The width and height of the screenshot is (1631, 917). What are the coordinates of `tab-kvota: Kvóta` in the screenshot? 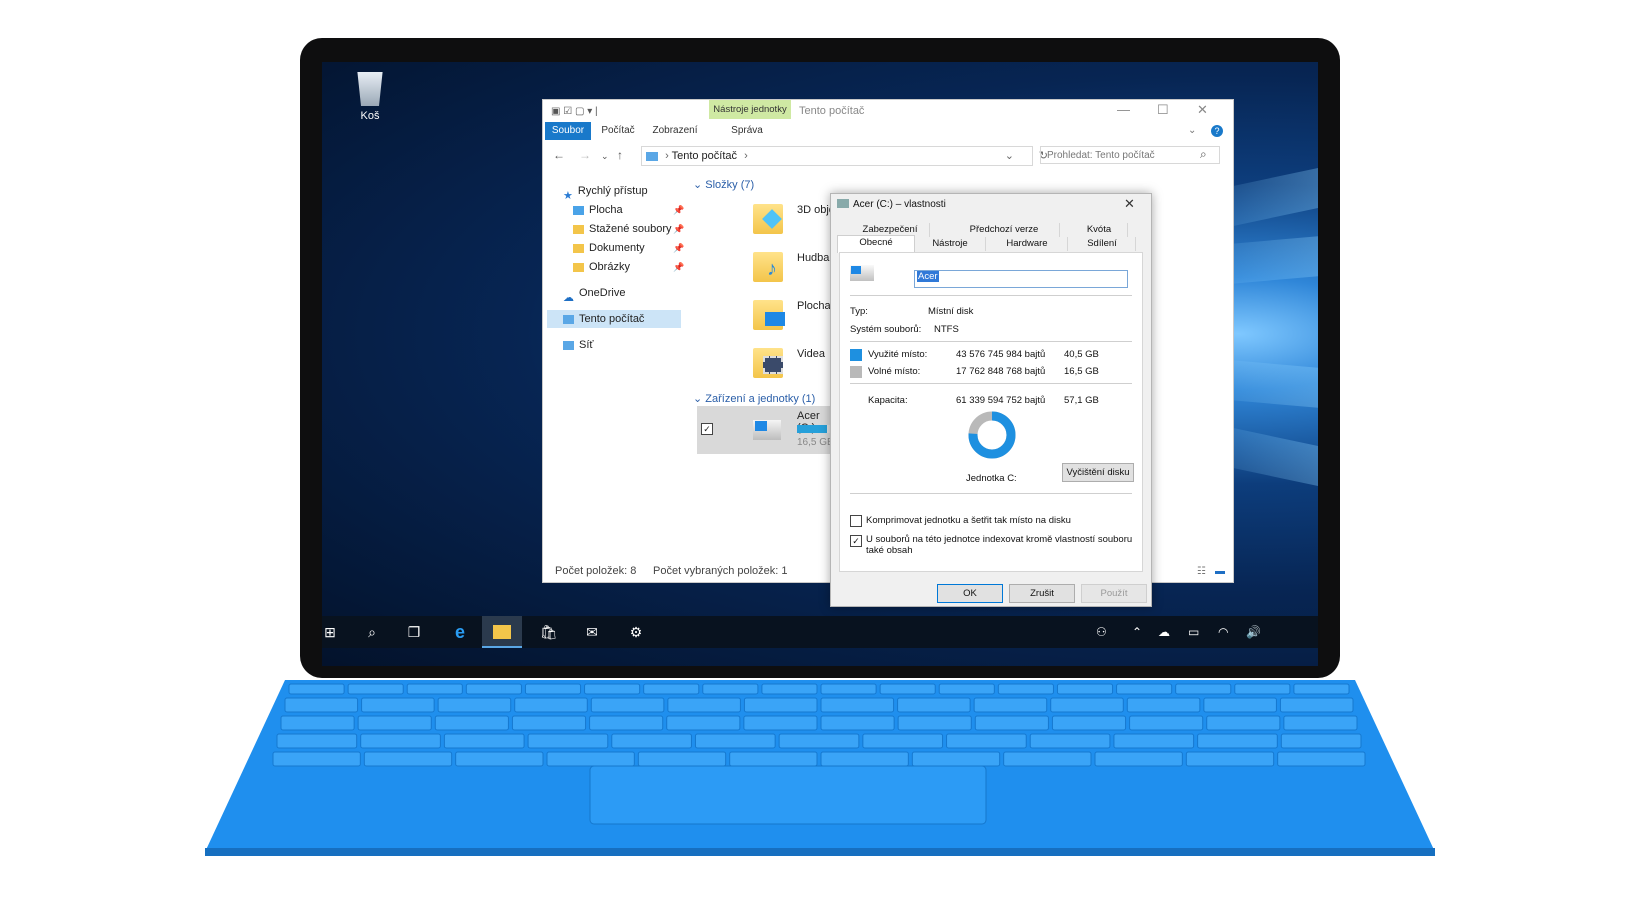 It's located at (1099, 230).